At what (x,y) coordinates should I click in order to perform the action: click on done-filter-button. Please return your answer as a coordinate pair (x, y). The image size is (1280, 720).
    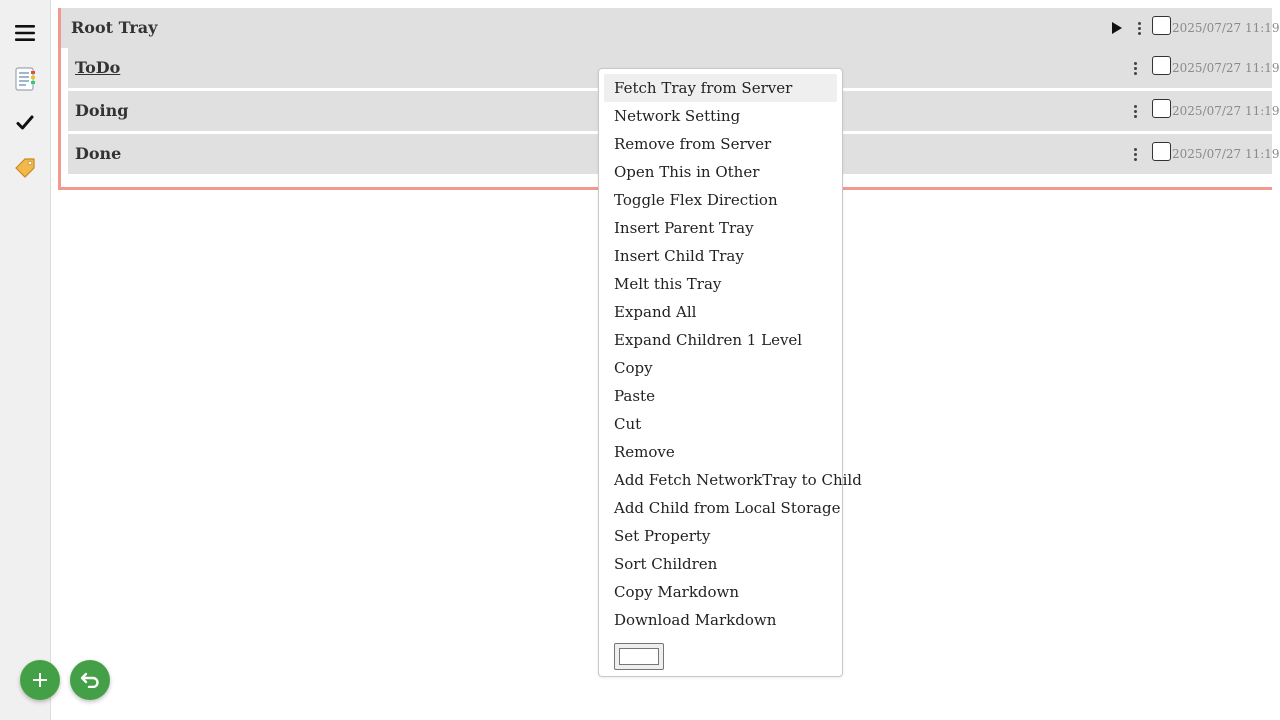
    Looking at the image, I should click on (25, 123).